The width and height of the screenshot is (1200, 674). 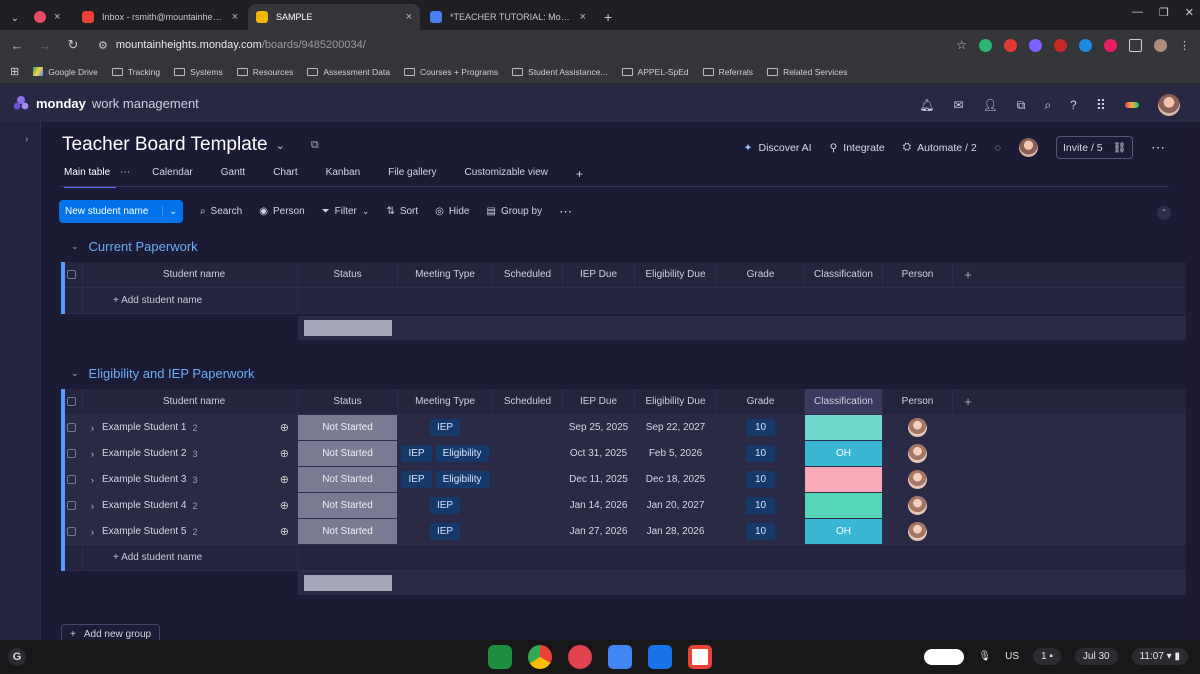 I want to click on status-cell: Not Started, so click(x=348, y=479).